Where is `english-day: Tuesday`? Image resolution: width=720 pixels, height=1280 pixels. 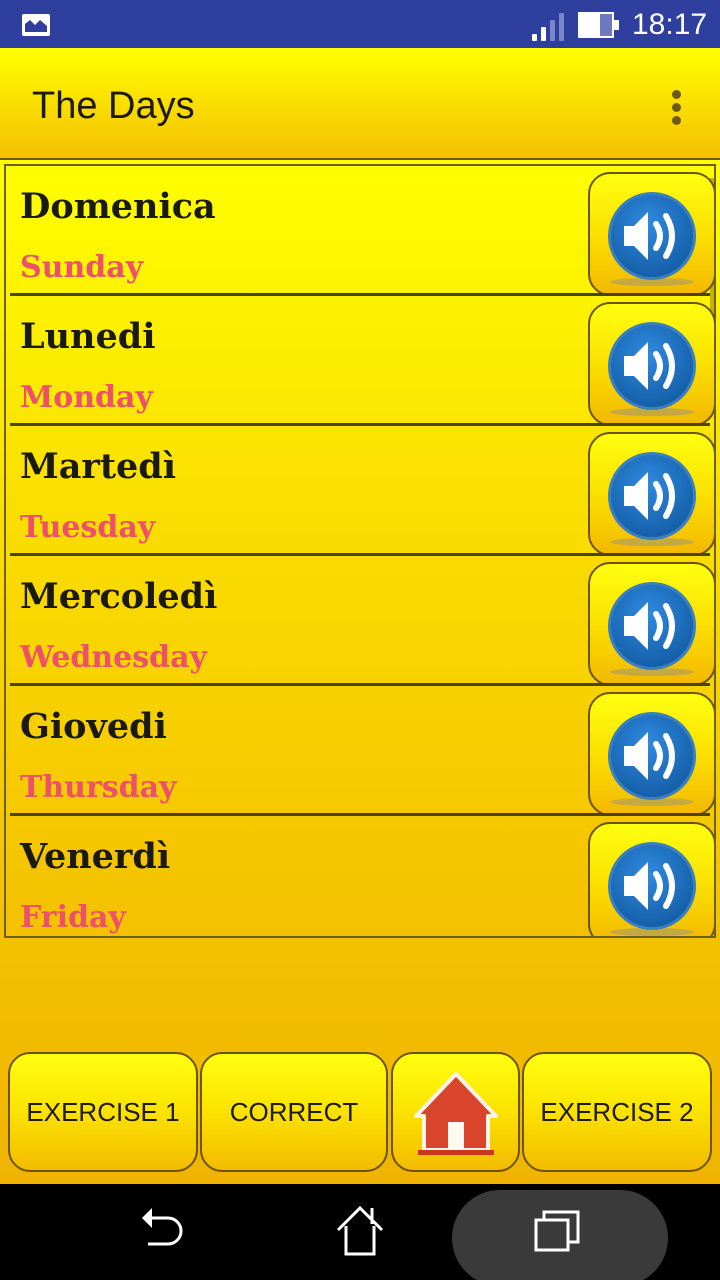 english-day: Tuesday is located at coordinates (88, 527).